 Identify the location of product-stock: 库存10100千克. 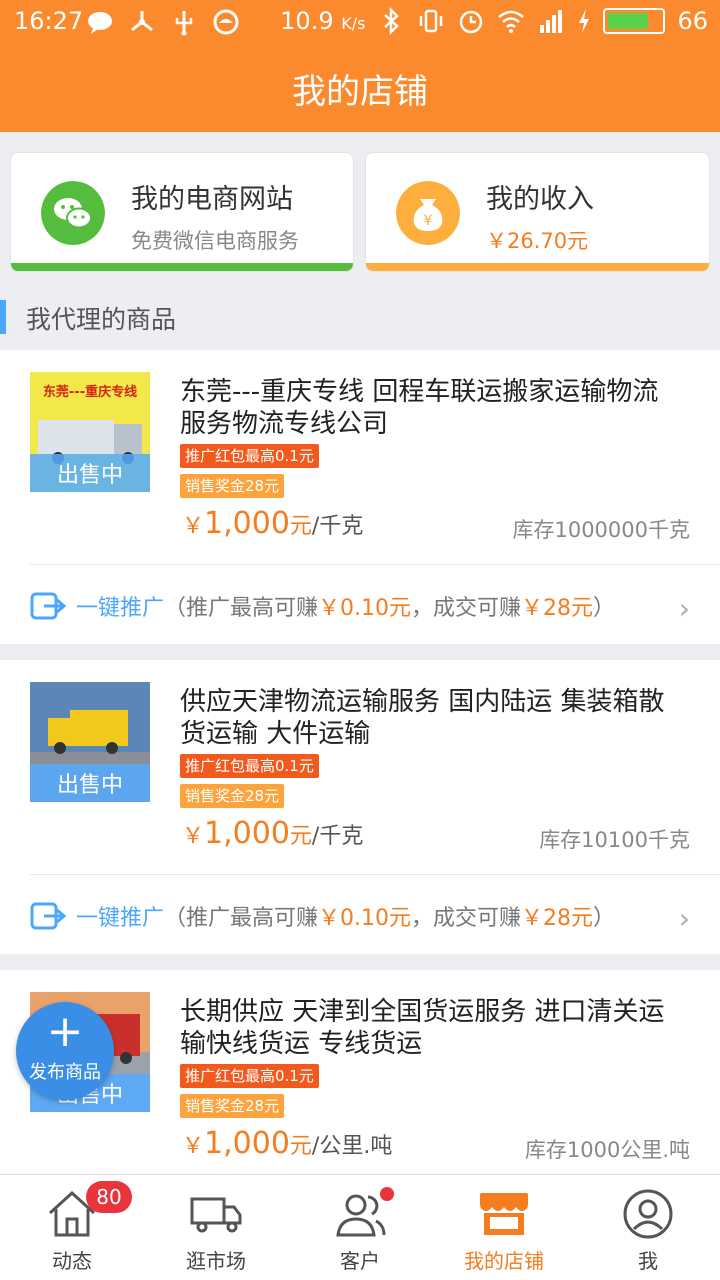
(614, 840).